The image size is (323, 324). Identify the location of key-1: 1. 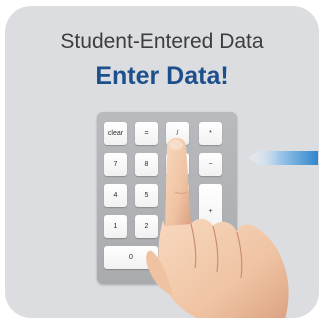
(115, 226).